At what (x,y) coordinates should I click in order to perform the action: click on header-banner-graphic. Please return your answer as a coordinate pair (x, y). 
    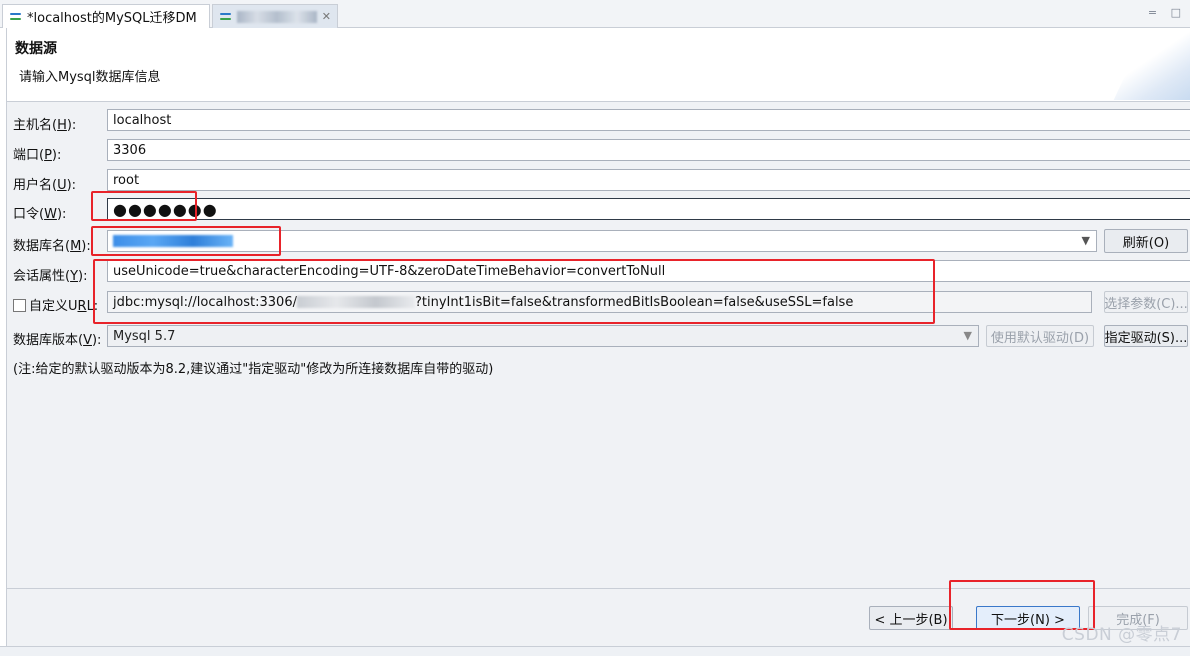
    Looking at the image, I should click on (1151, 65).